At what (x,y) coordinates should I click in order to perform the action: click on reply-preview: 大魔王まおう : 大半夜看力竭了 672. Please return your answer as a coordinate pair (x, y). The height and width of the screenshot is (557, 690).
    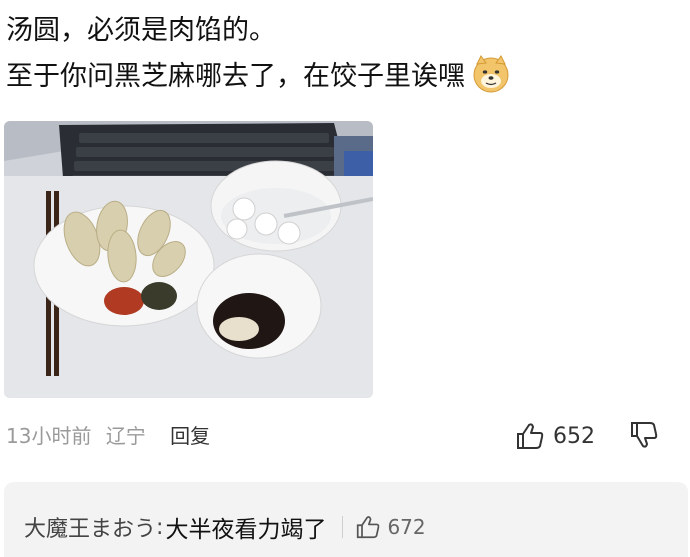
    Looking at the image, I should click on (346, 519).